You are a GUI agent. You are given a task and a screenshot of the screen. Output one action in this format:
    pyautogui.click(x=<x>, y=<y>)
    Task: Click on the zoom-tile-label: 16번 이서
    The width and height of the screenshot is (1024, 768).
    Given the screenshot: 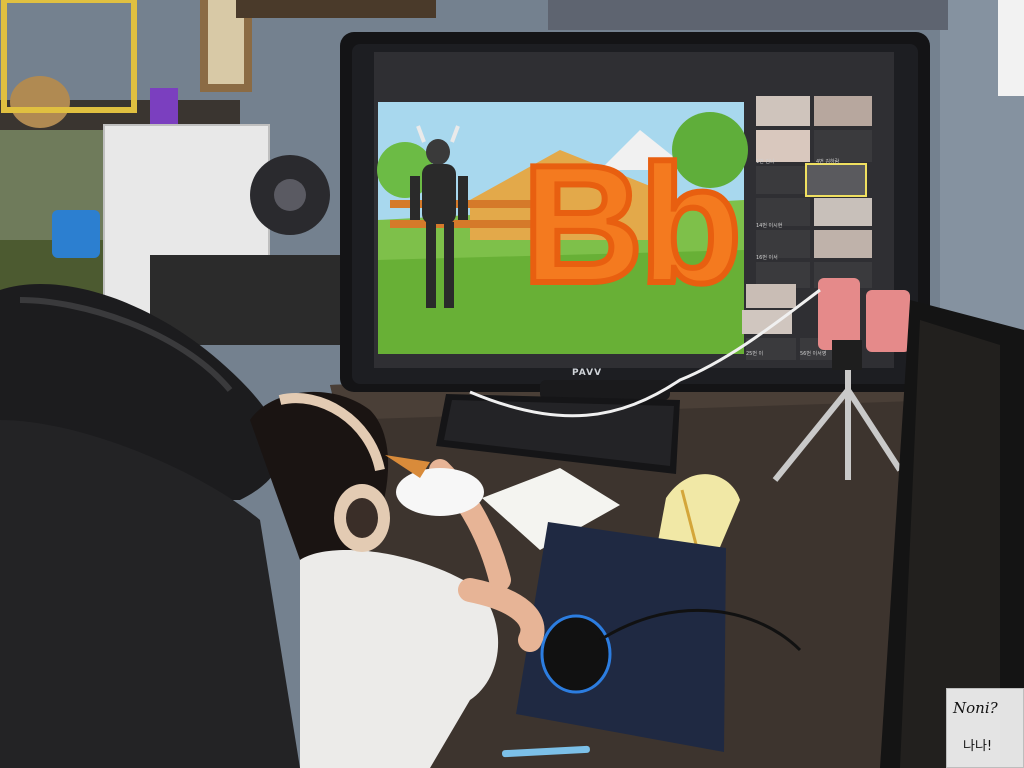 What is the action you would take?
    pyautogui.click(x=767, y=258)
    